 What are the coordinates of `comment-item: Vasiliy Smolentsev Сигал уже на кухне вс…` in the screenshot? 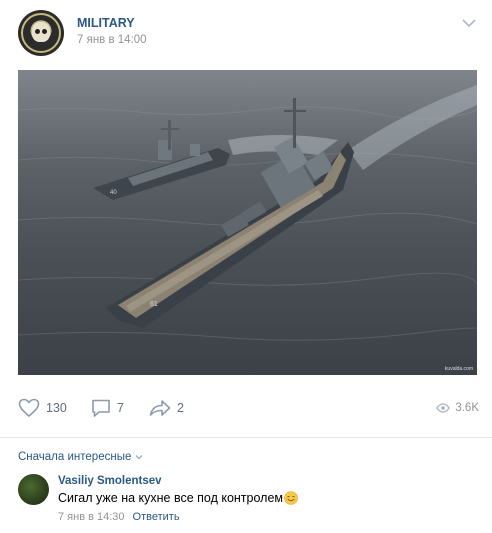 It's located at (248, 500).